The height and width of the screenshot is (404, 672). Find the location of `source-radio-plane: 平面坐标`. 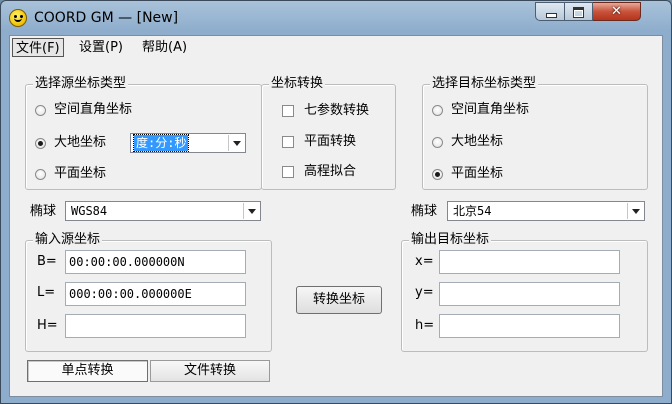

source-radio-plane: 平面坐标 is located at coordinates (70, 174).